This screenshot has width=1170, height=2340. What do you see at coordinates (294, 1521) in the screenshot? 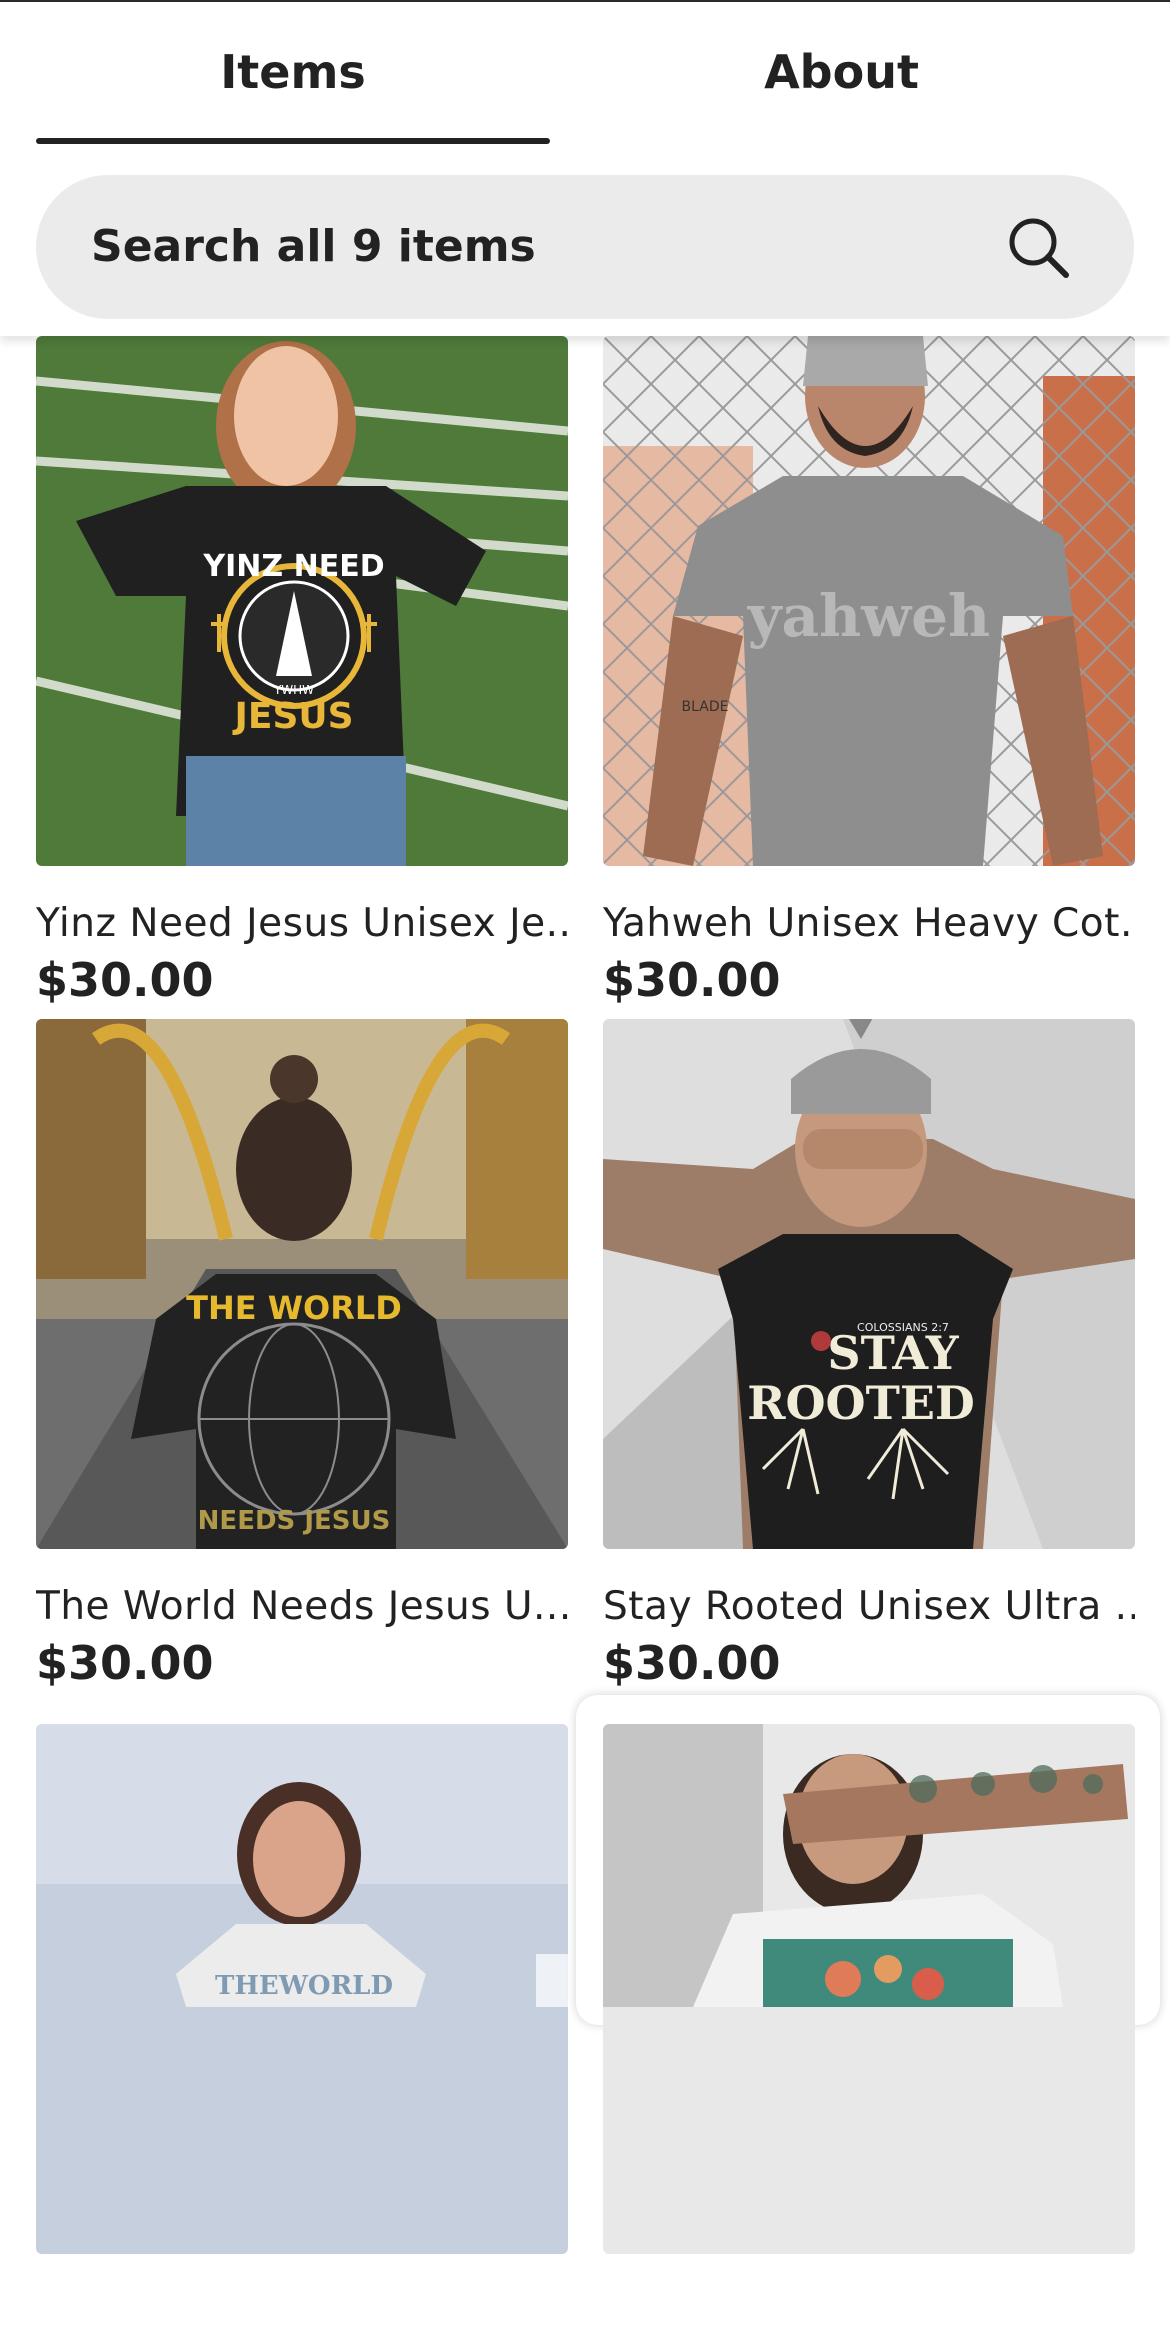
I see `shirt-text-bottom: NEEDS JESUS` at bounding box center [294, 1521].